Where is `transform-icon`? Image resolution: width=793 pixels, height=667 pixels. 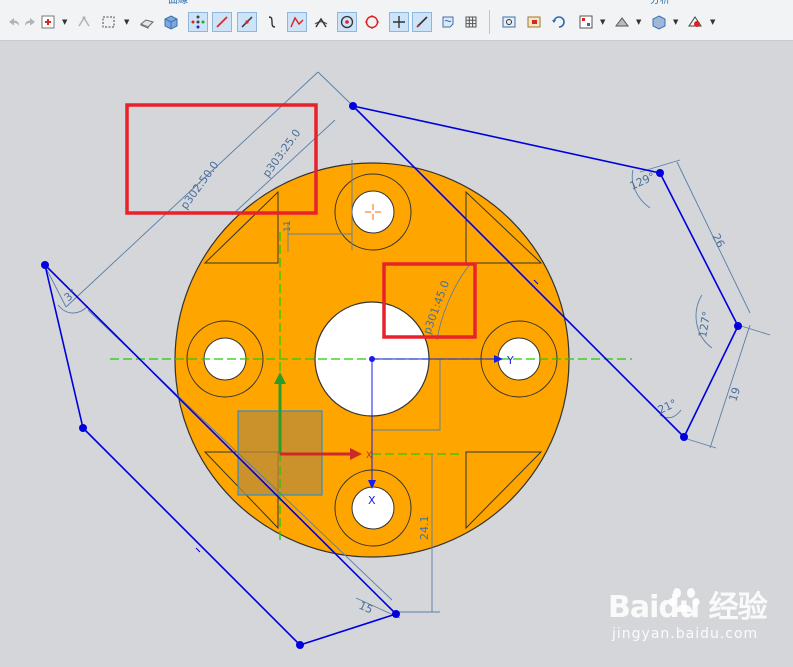
transform-icon is located at coordinates (84, 22).